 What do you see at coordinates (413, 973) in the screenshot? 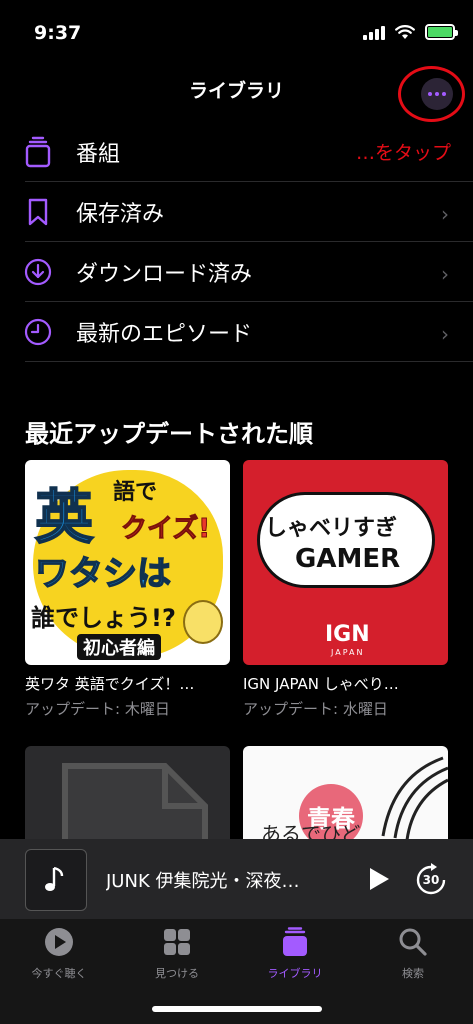
I see `tab-label: 検索` at bounding box center [413, 973].